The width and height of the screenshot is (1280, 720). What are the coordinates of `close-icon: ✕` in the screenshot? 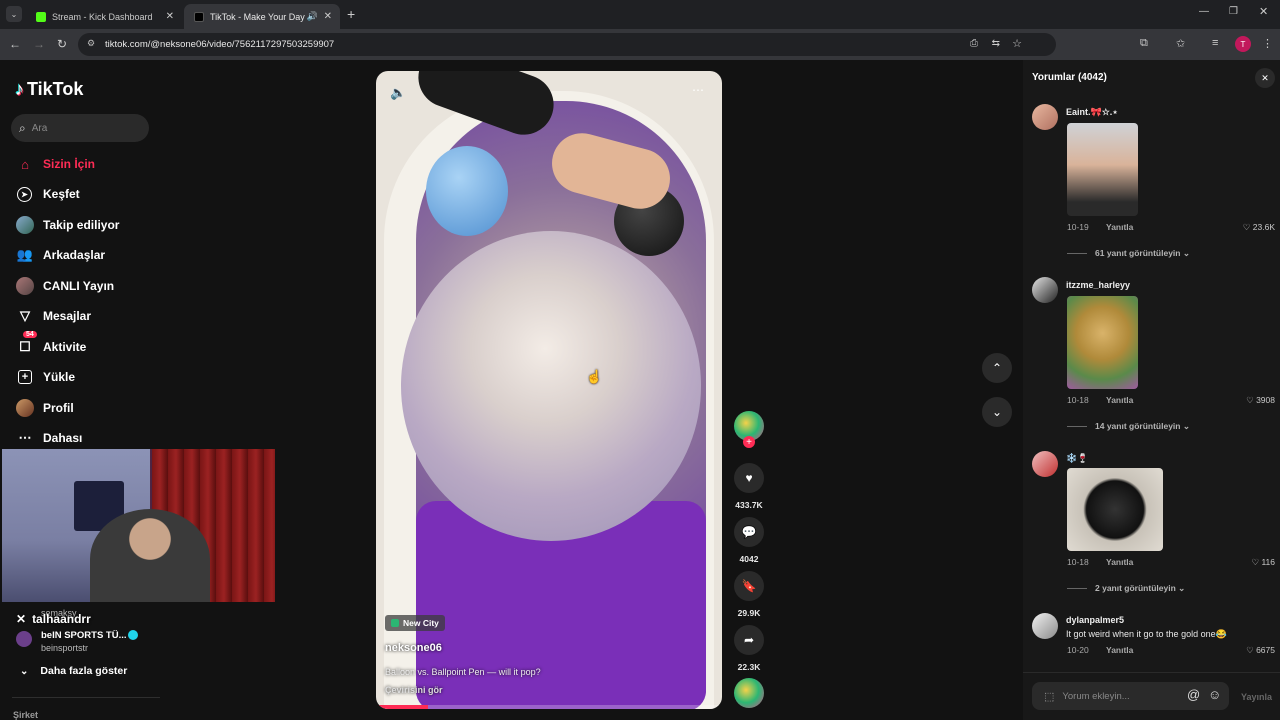 It's located at (1265, 77).